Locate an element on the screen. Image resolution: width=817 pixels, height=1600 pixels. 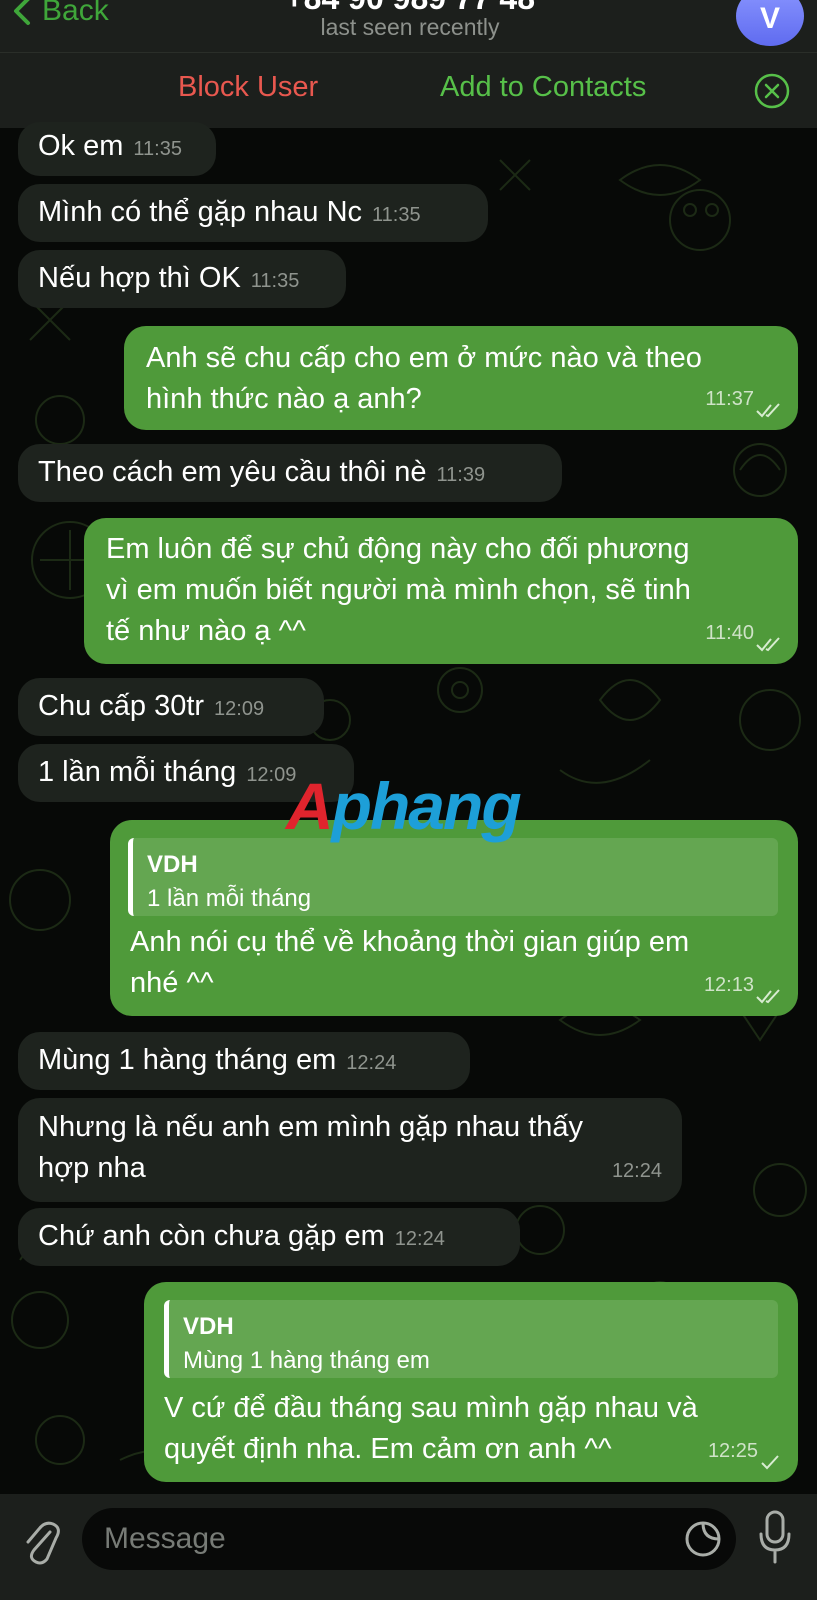
watermark-logo: Aphang is located at coordinates (404, 806).